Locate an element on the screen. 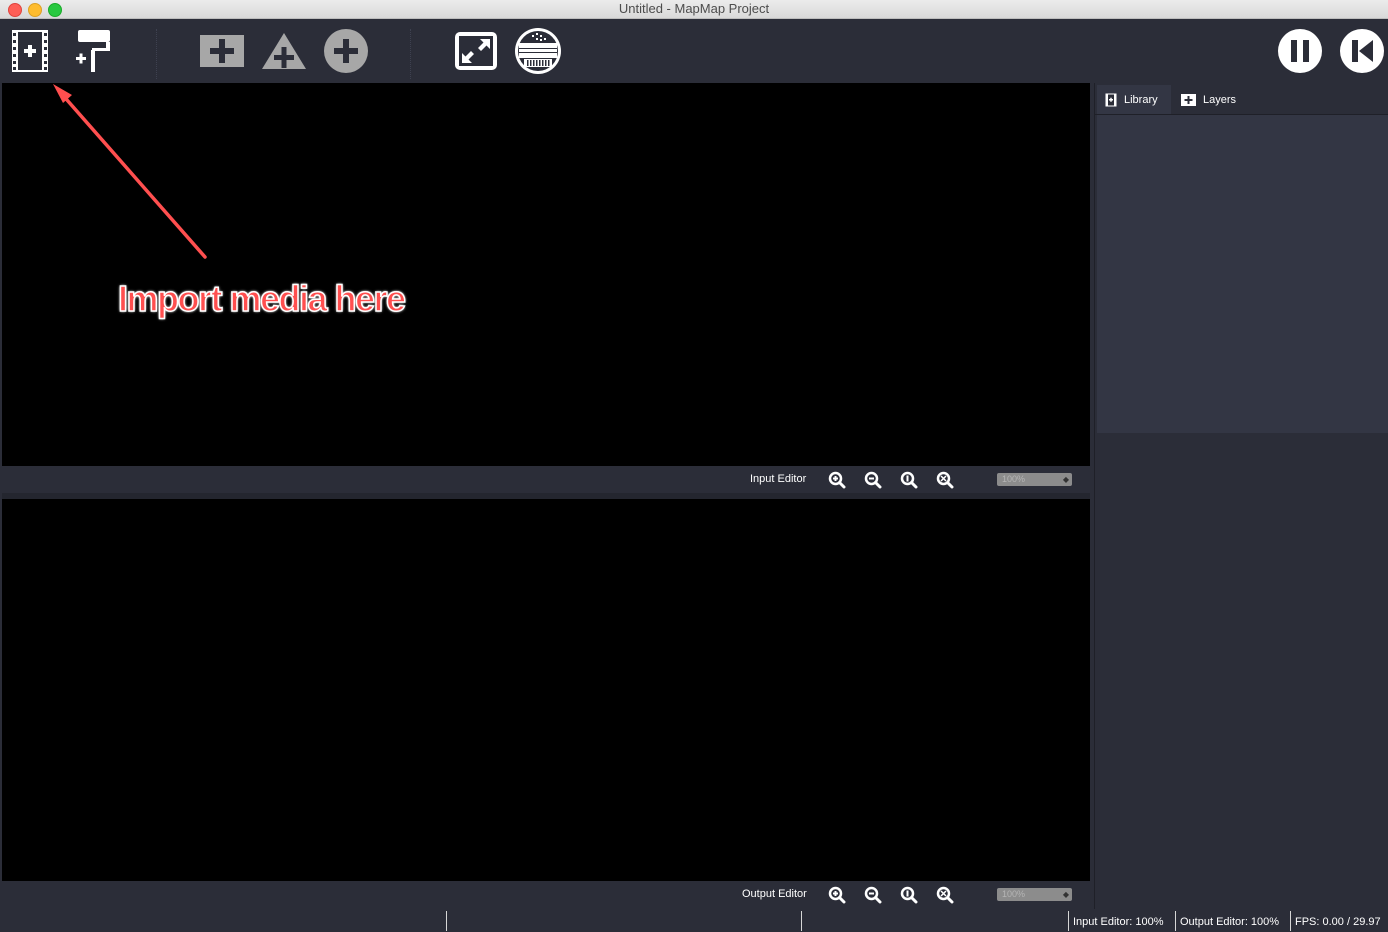 This screenshot has width=1388, height=932. tab-layers: Layers is located at coordinates (1209, 99).